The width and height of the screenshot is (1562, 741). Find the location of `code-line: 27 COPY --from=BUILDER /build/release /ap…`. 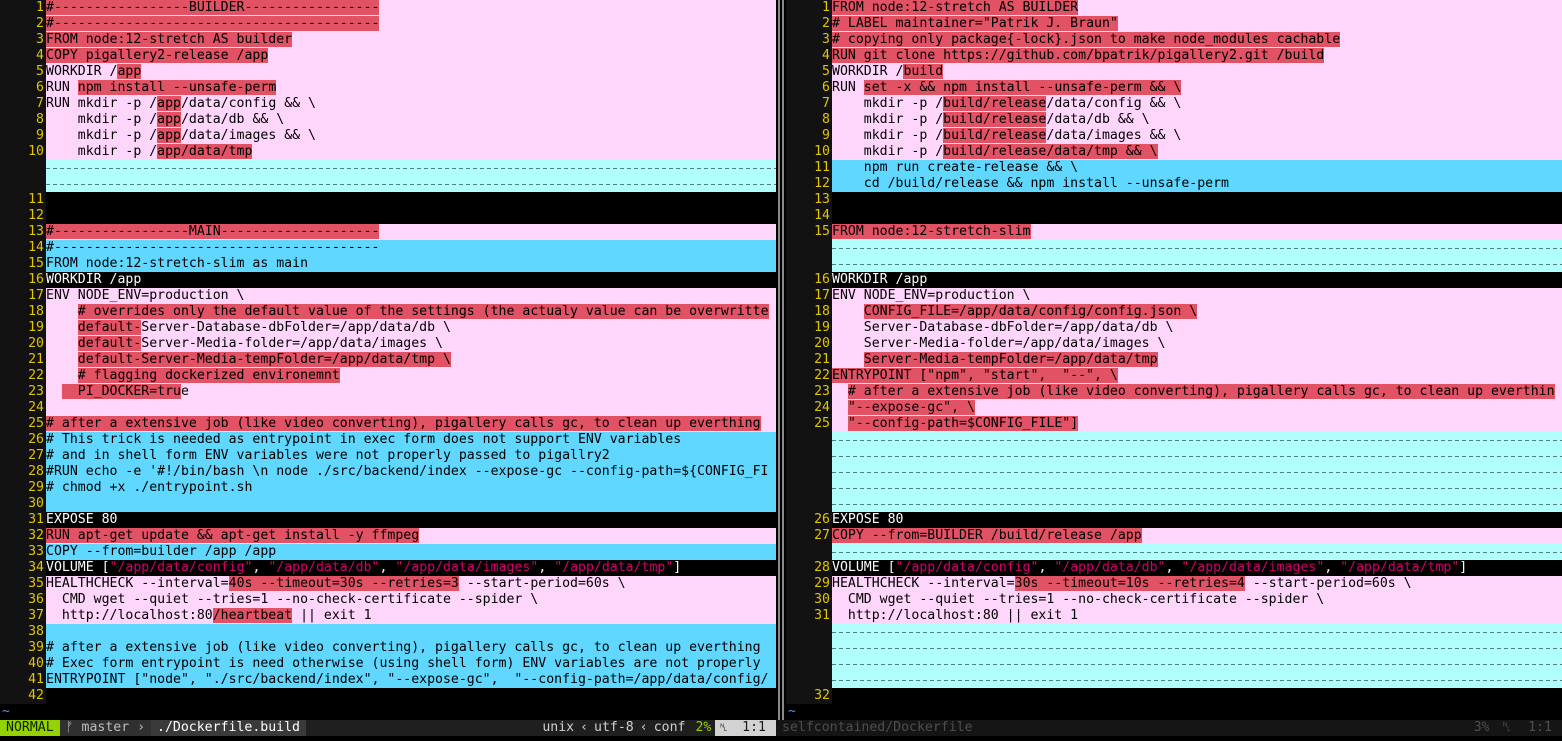

code-line: 27 COPY --from=BUILDER /build/release /ap… is located at coordinates (1174, 536).